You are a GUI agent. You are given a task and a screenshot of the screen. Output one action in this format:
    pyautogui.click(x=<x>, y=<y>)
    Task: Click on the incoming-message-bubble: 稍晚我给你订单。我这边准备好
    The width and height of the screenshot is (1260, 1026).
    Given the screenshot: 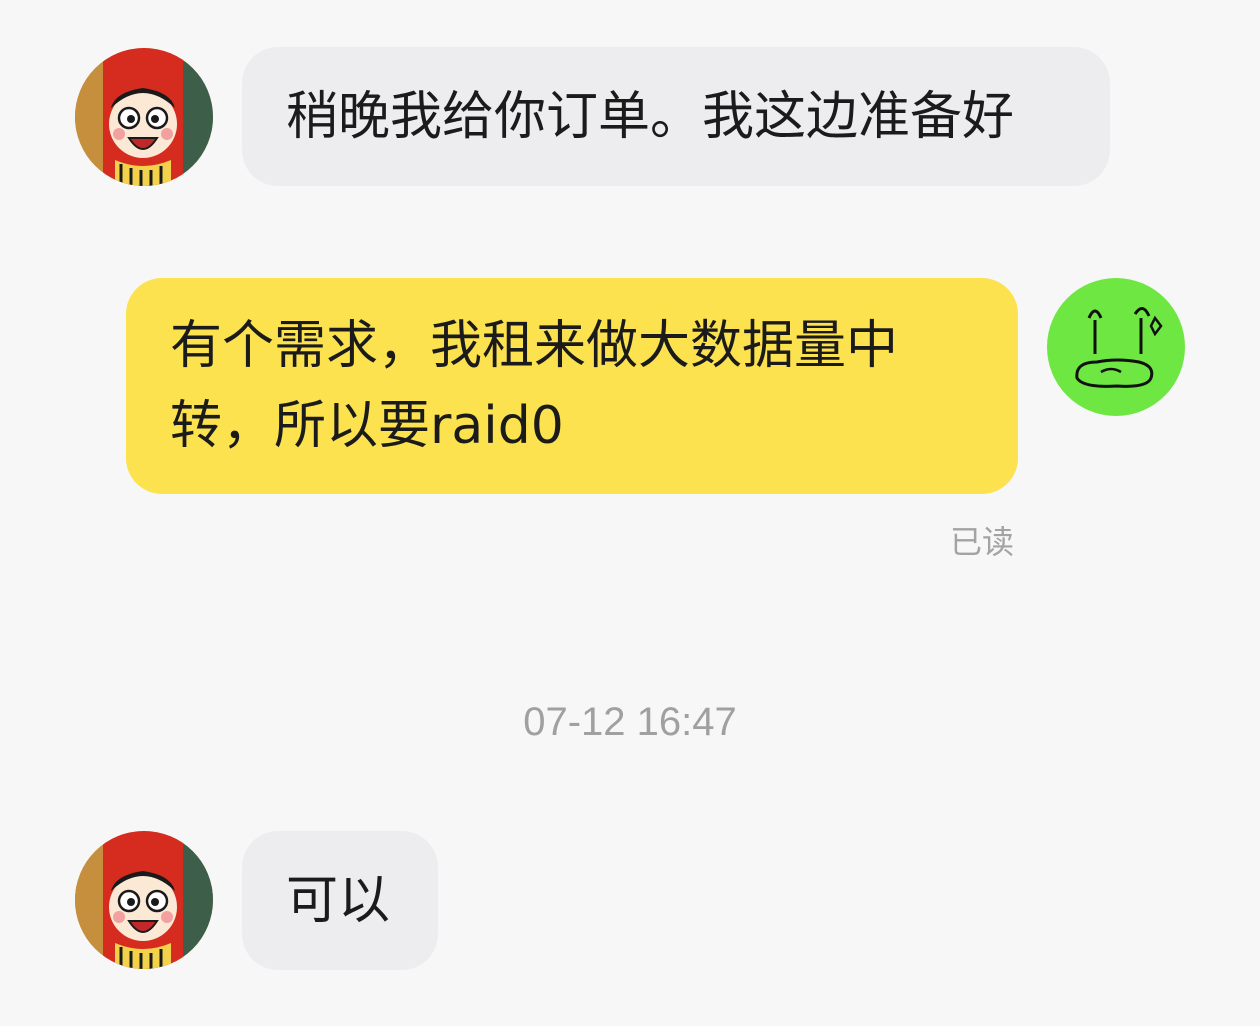 What is the action you would take?
    pyautogui.click(x=676, y=116)
    